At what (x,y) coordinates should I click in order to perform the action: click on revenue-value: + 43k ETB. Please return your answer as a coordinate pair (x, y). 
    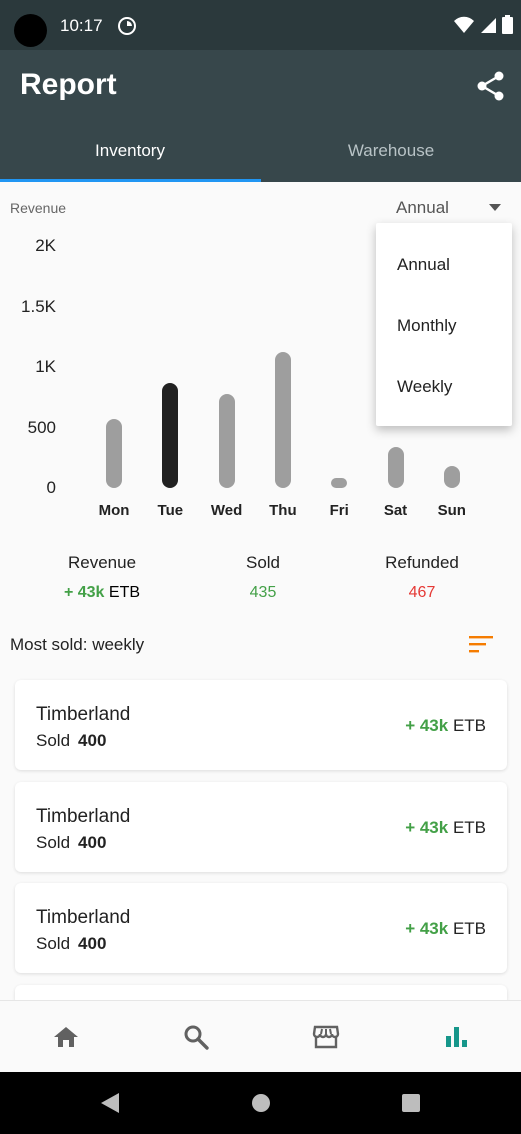
    Looking at the image, I should click on (102, 593).